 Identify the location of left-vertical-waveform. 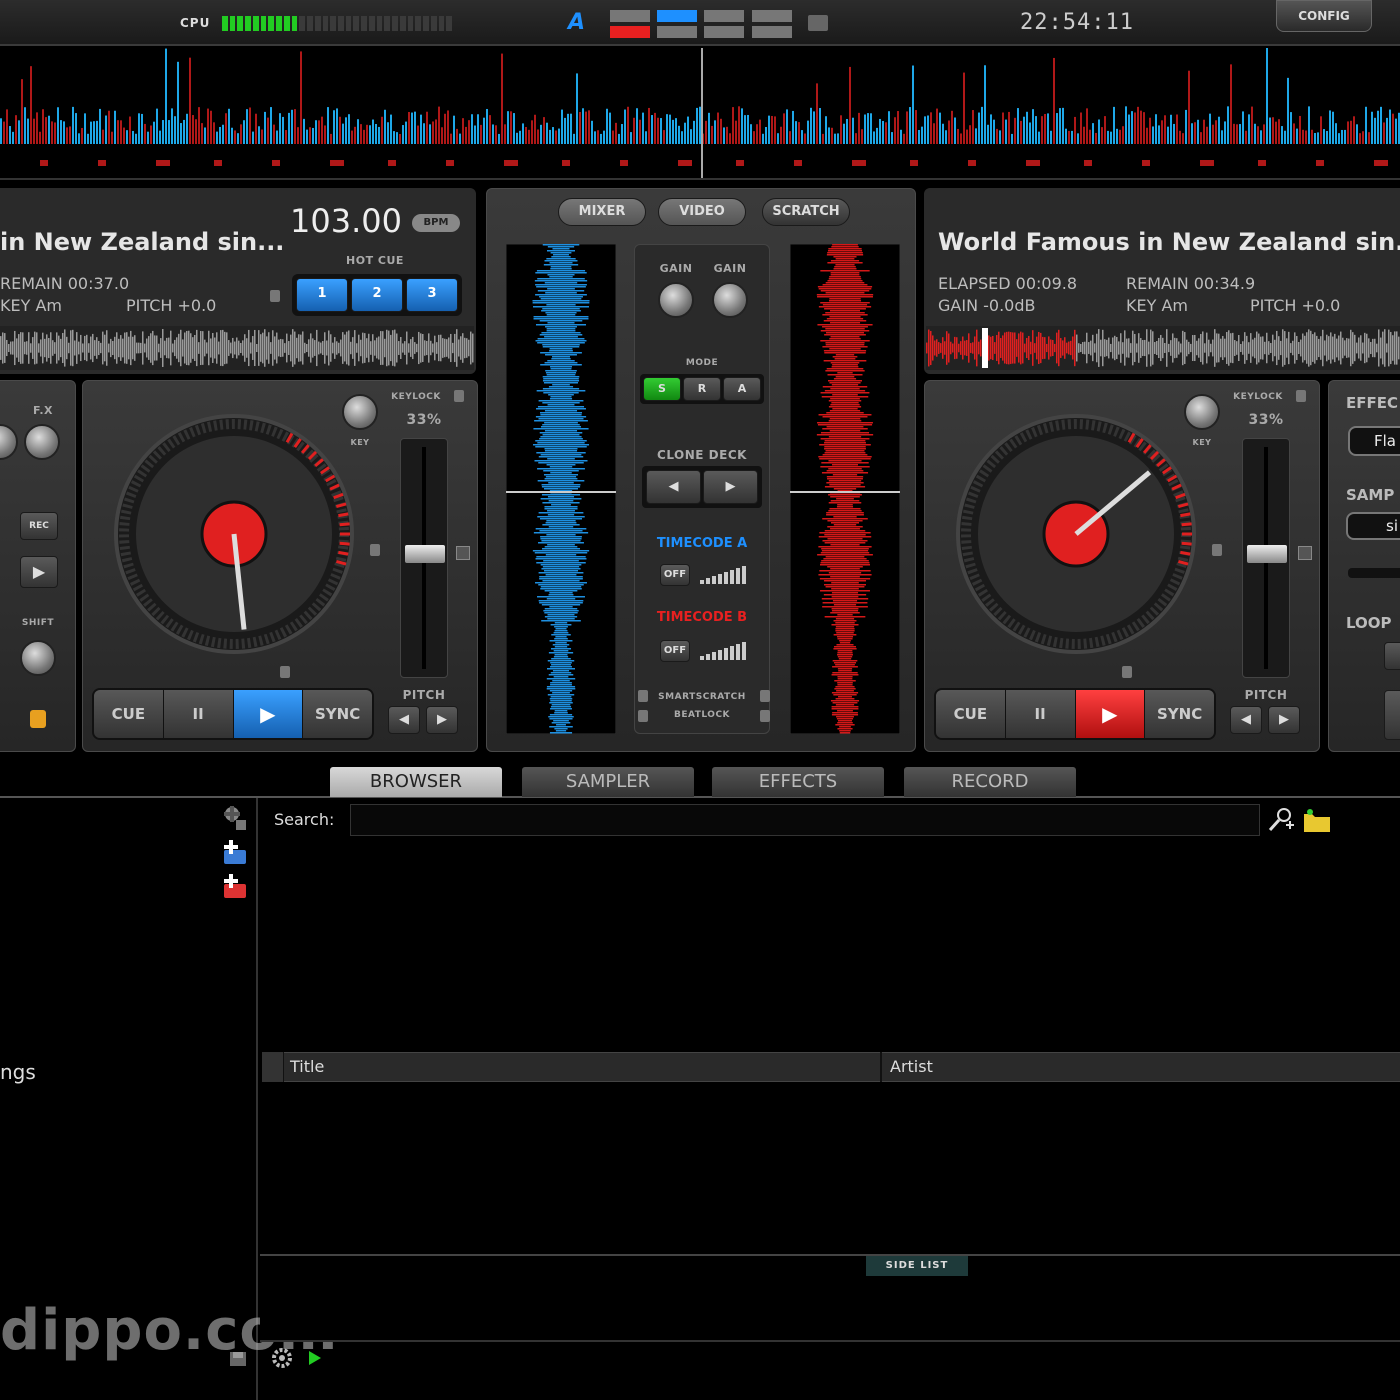
(561, 489).